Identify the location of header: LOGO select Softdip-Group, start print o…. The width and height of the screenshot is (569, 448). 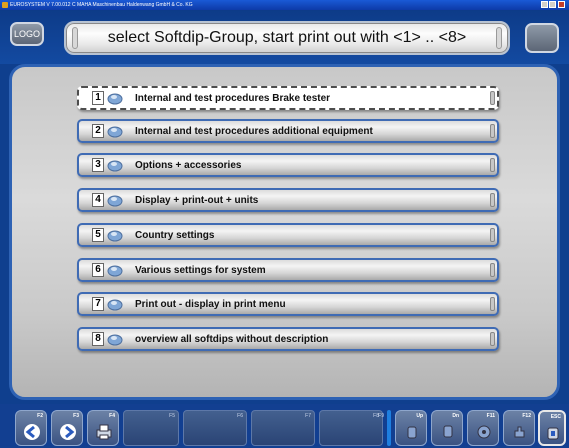
(284, 37).